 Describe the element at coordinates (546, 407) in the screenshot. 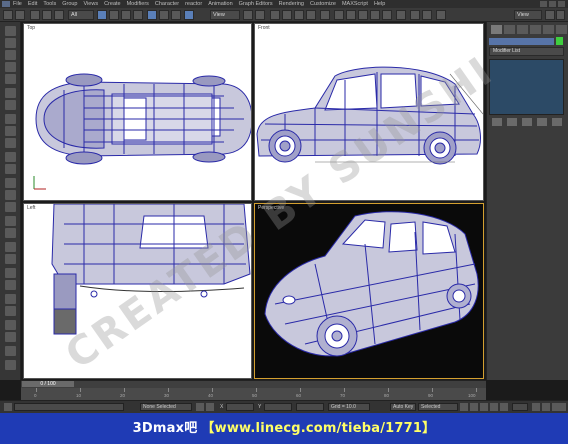

I see `pan-icon` at that location.